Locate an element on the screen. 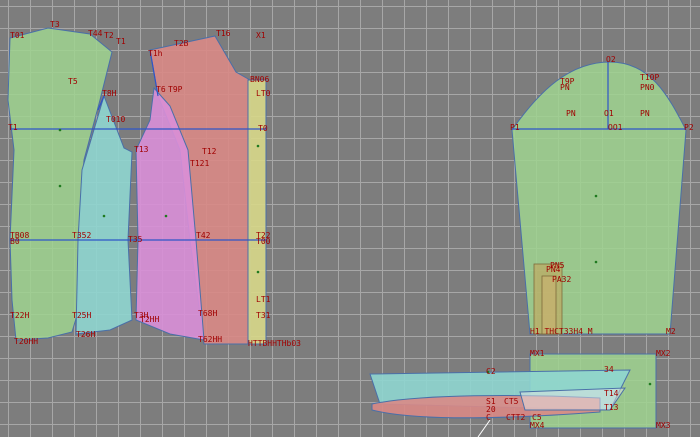 The width and height of the screenshot is (700, 437). label-t26h: T26H is located at coordinates (85, 334).